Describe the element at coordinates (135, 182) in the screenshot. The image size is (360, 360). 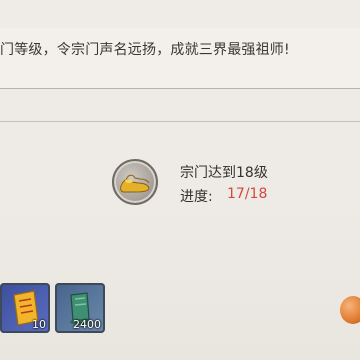
I see `golden-shoes-icon` at that location.